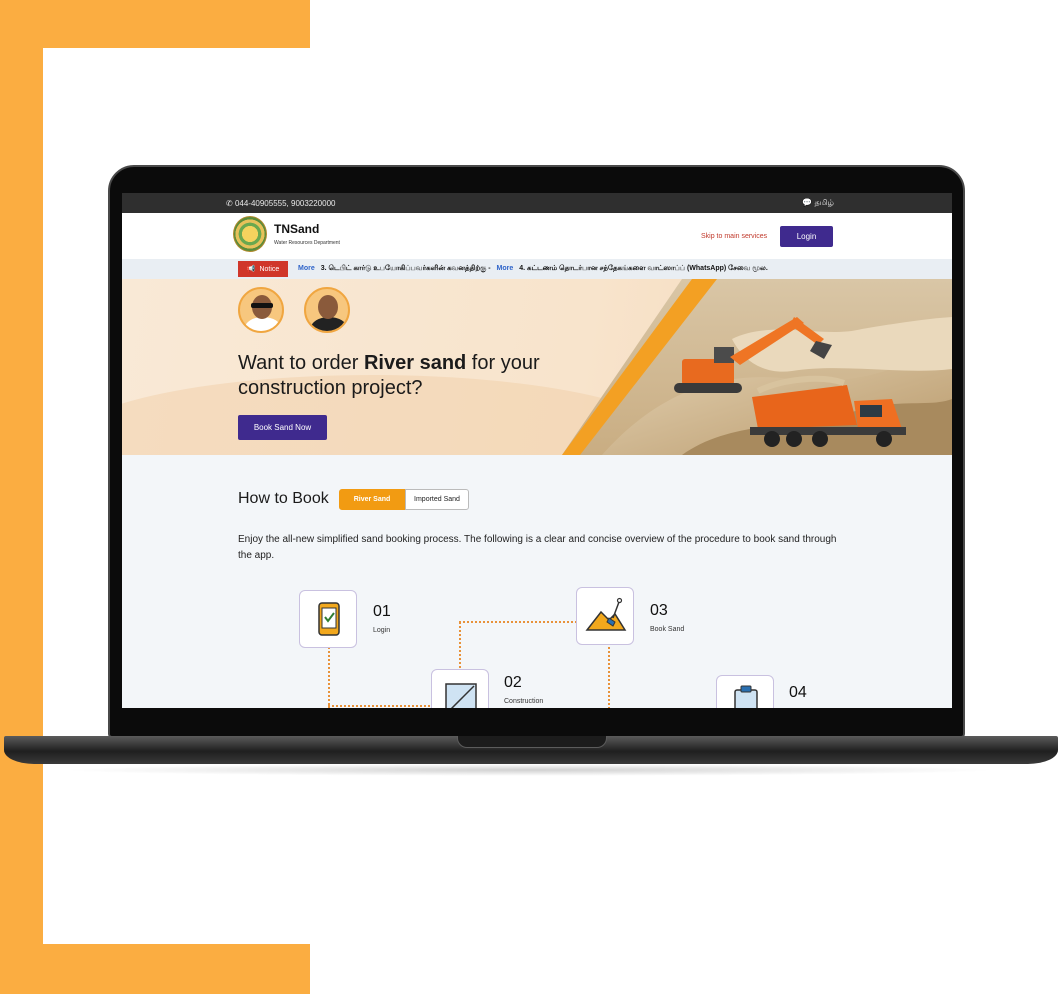 The height and width of the screenshot is (994, 1061). What do you see at coordinates (530, 770) in the screenshot?
I see `laptop-shadow` at bounding box center [530, 770].